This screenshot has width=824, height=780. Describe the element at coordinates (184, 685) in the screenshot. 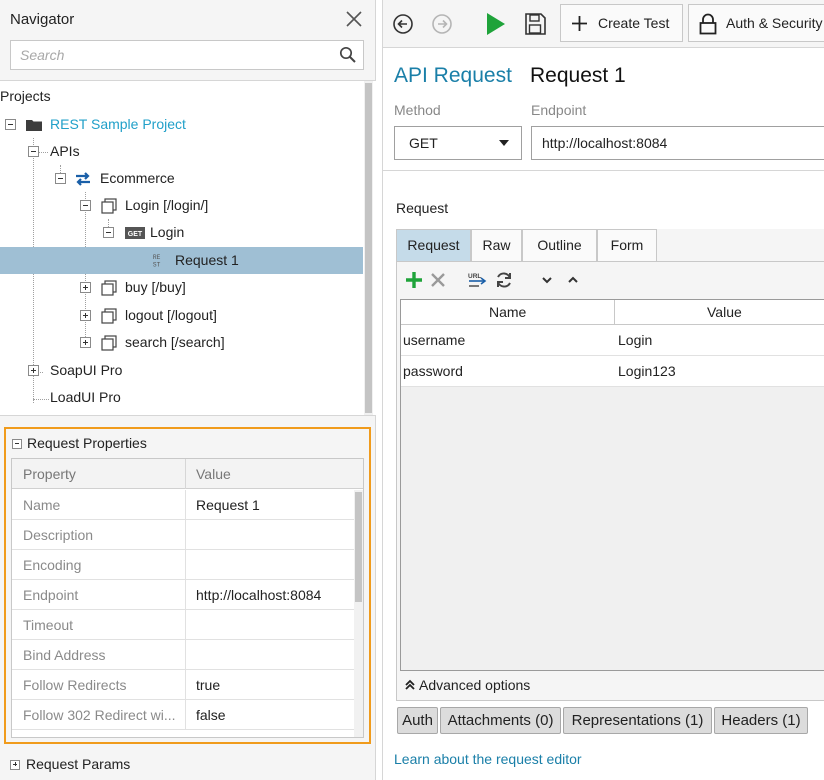

I see `table-row: Follow Redirects true` at that location.